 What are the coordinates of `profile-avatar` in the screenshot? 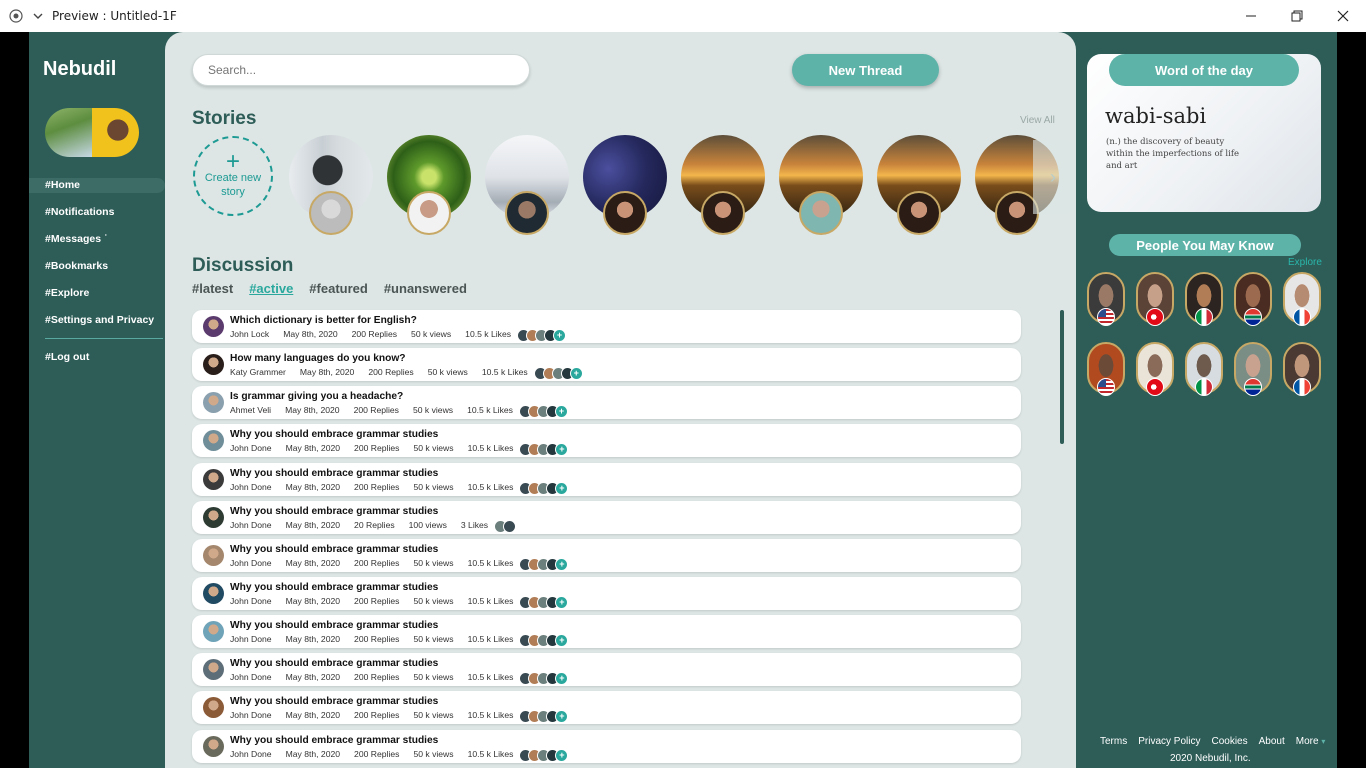 It's located at (92, 132).